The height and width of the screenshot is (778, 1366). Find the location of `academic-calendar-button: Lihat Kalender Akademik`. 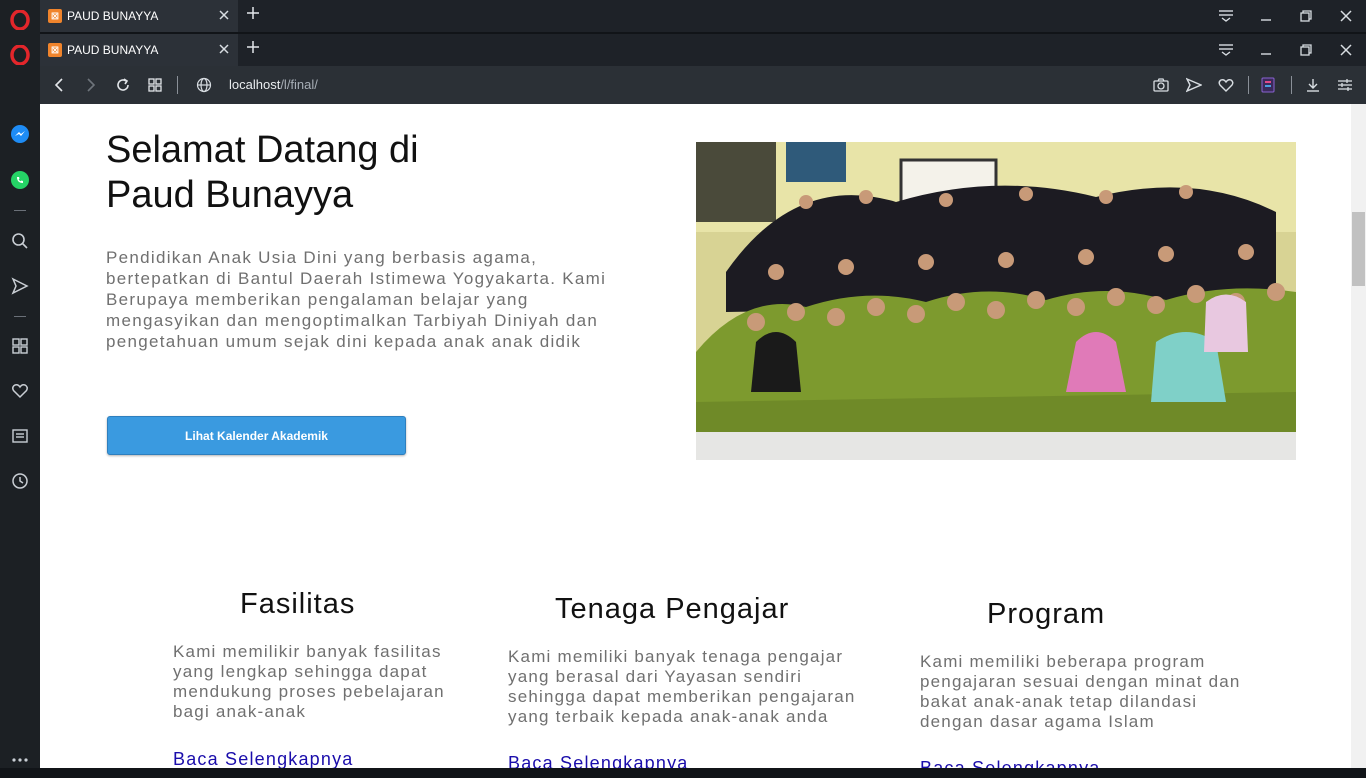

academic-calendar-button: Lihat Kalender Akademik is located at coordinates (256, 435).